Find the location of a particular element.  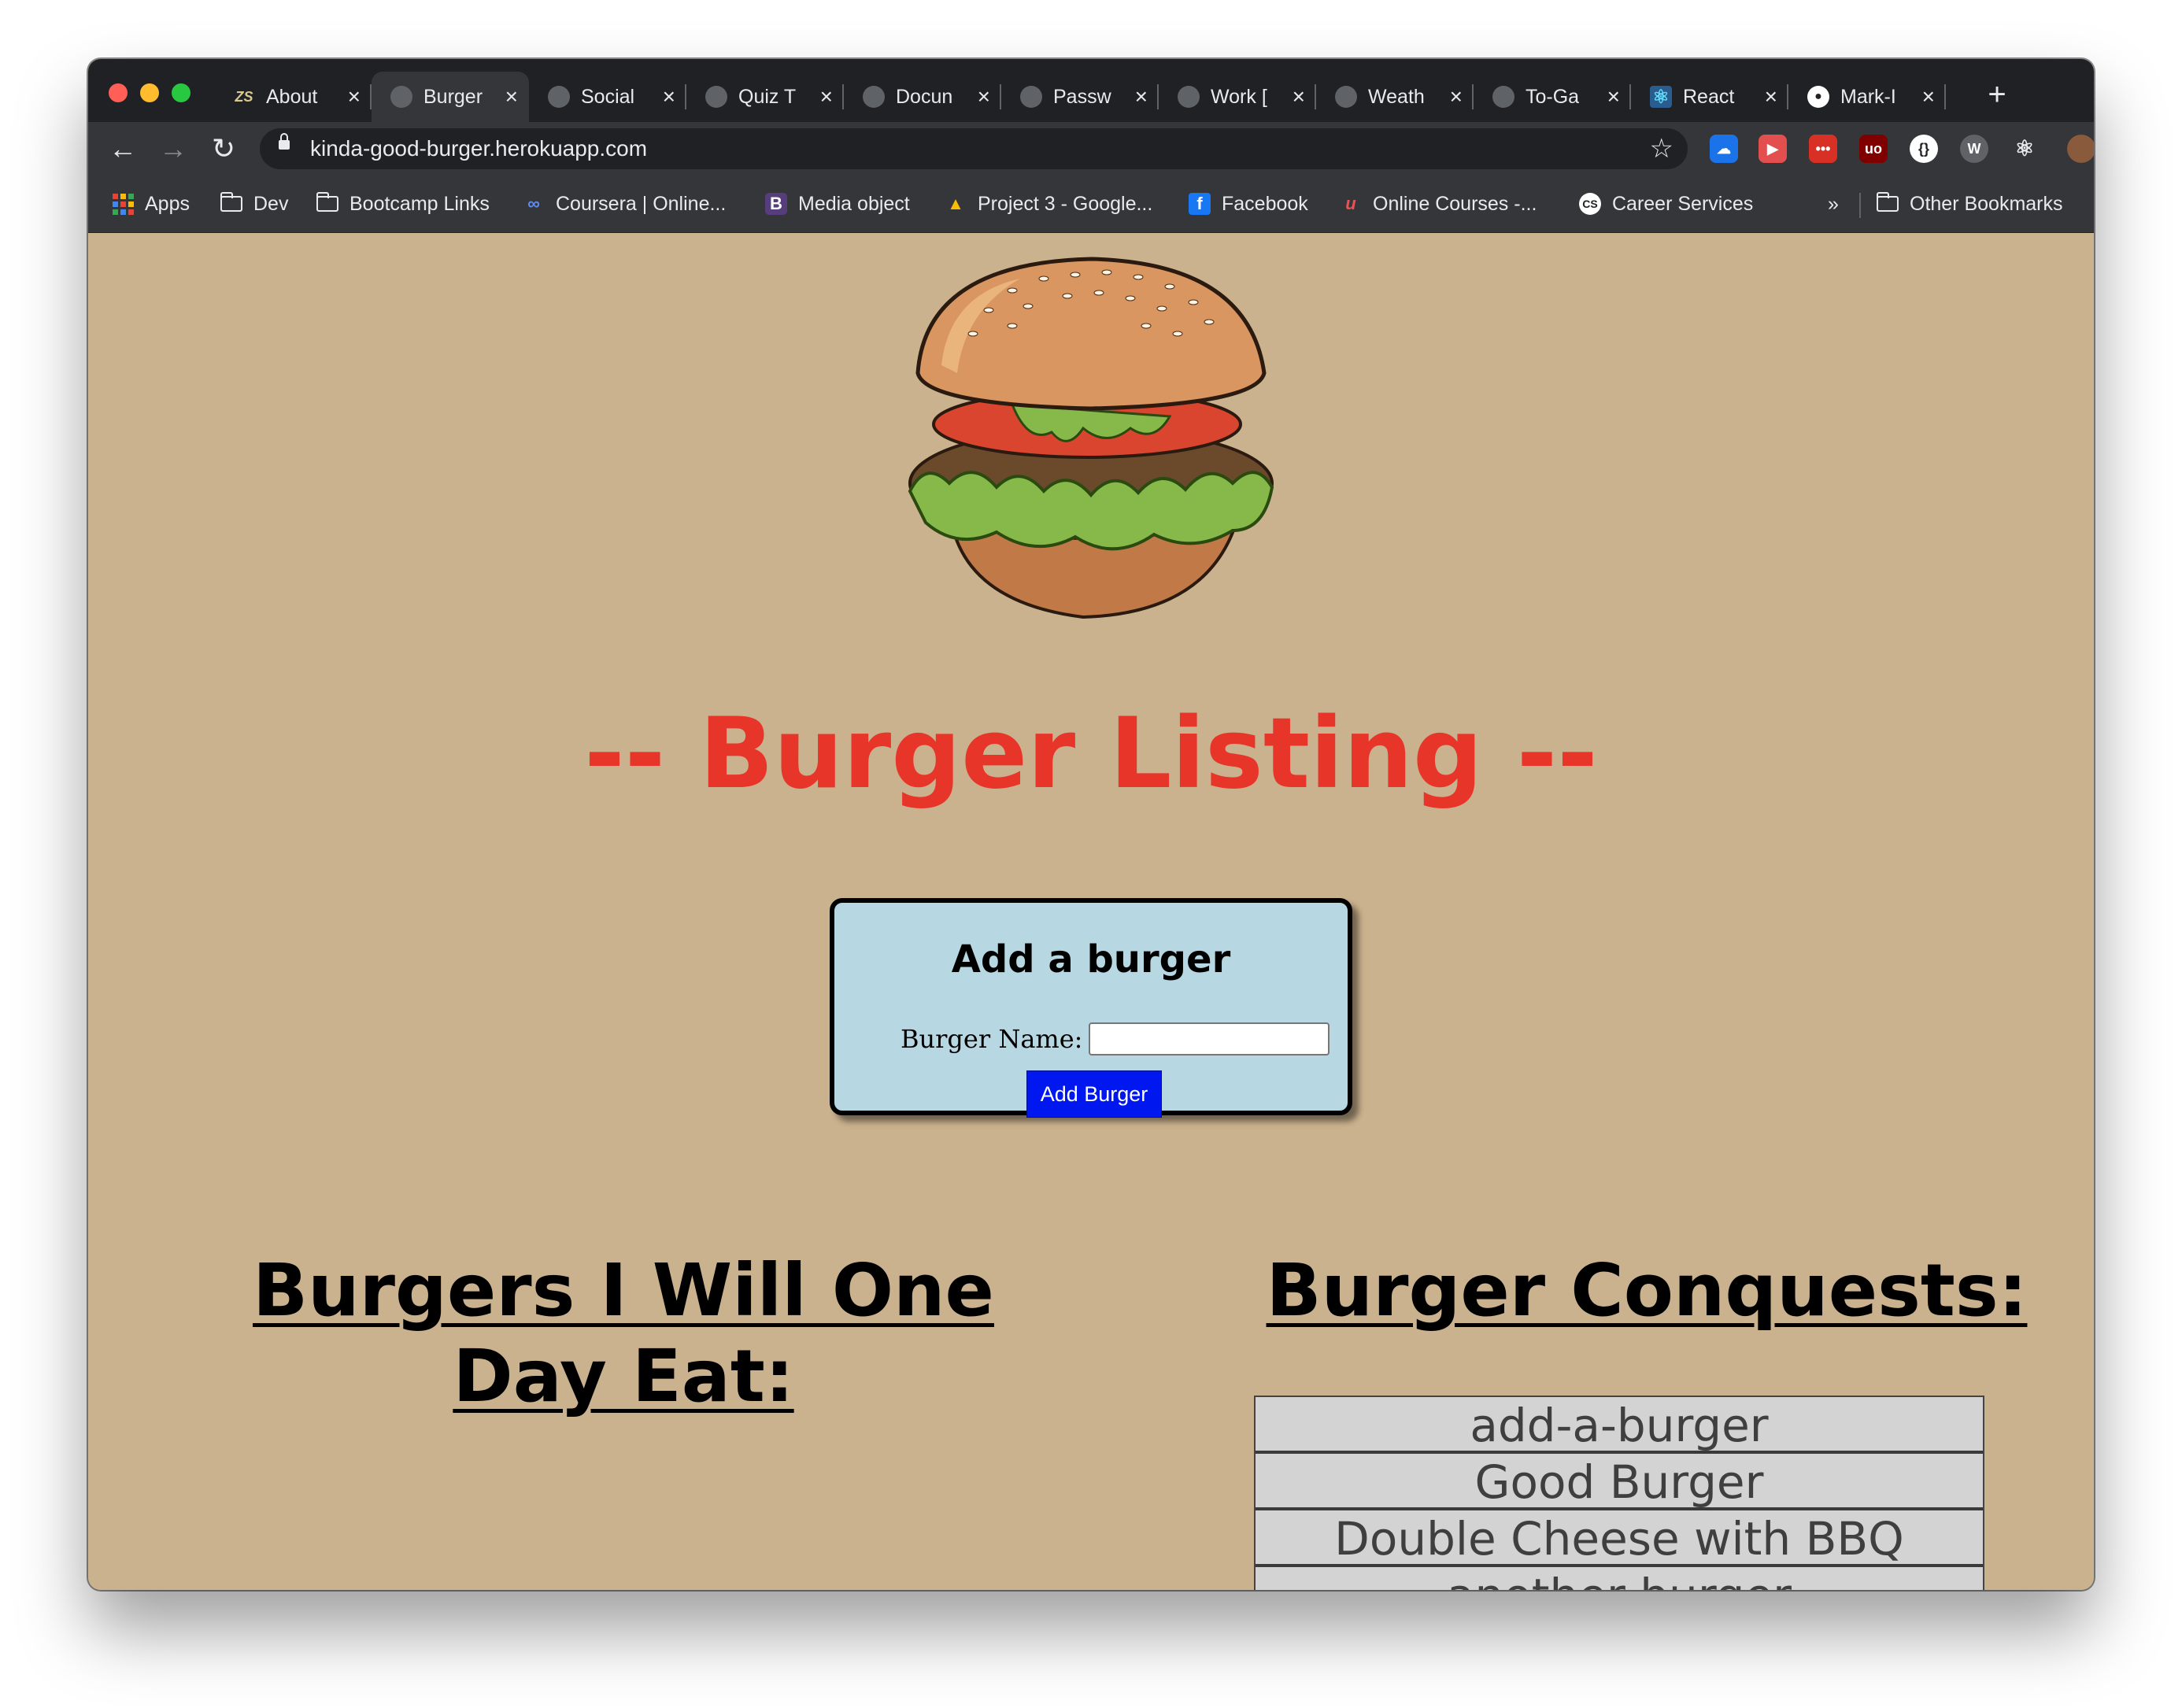

list-item: Good Burger is located at coordinates (1619, 1482).